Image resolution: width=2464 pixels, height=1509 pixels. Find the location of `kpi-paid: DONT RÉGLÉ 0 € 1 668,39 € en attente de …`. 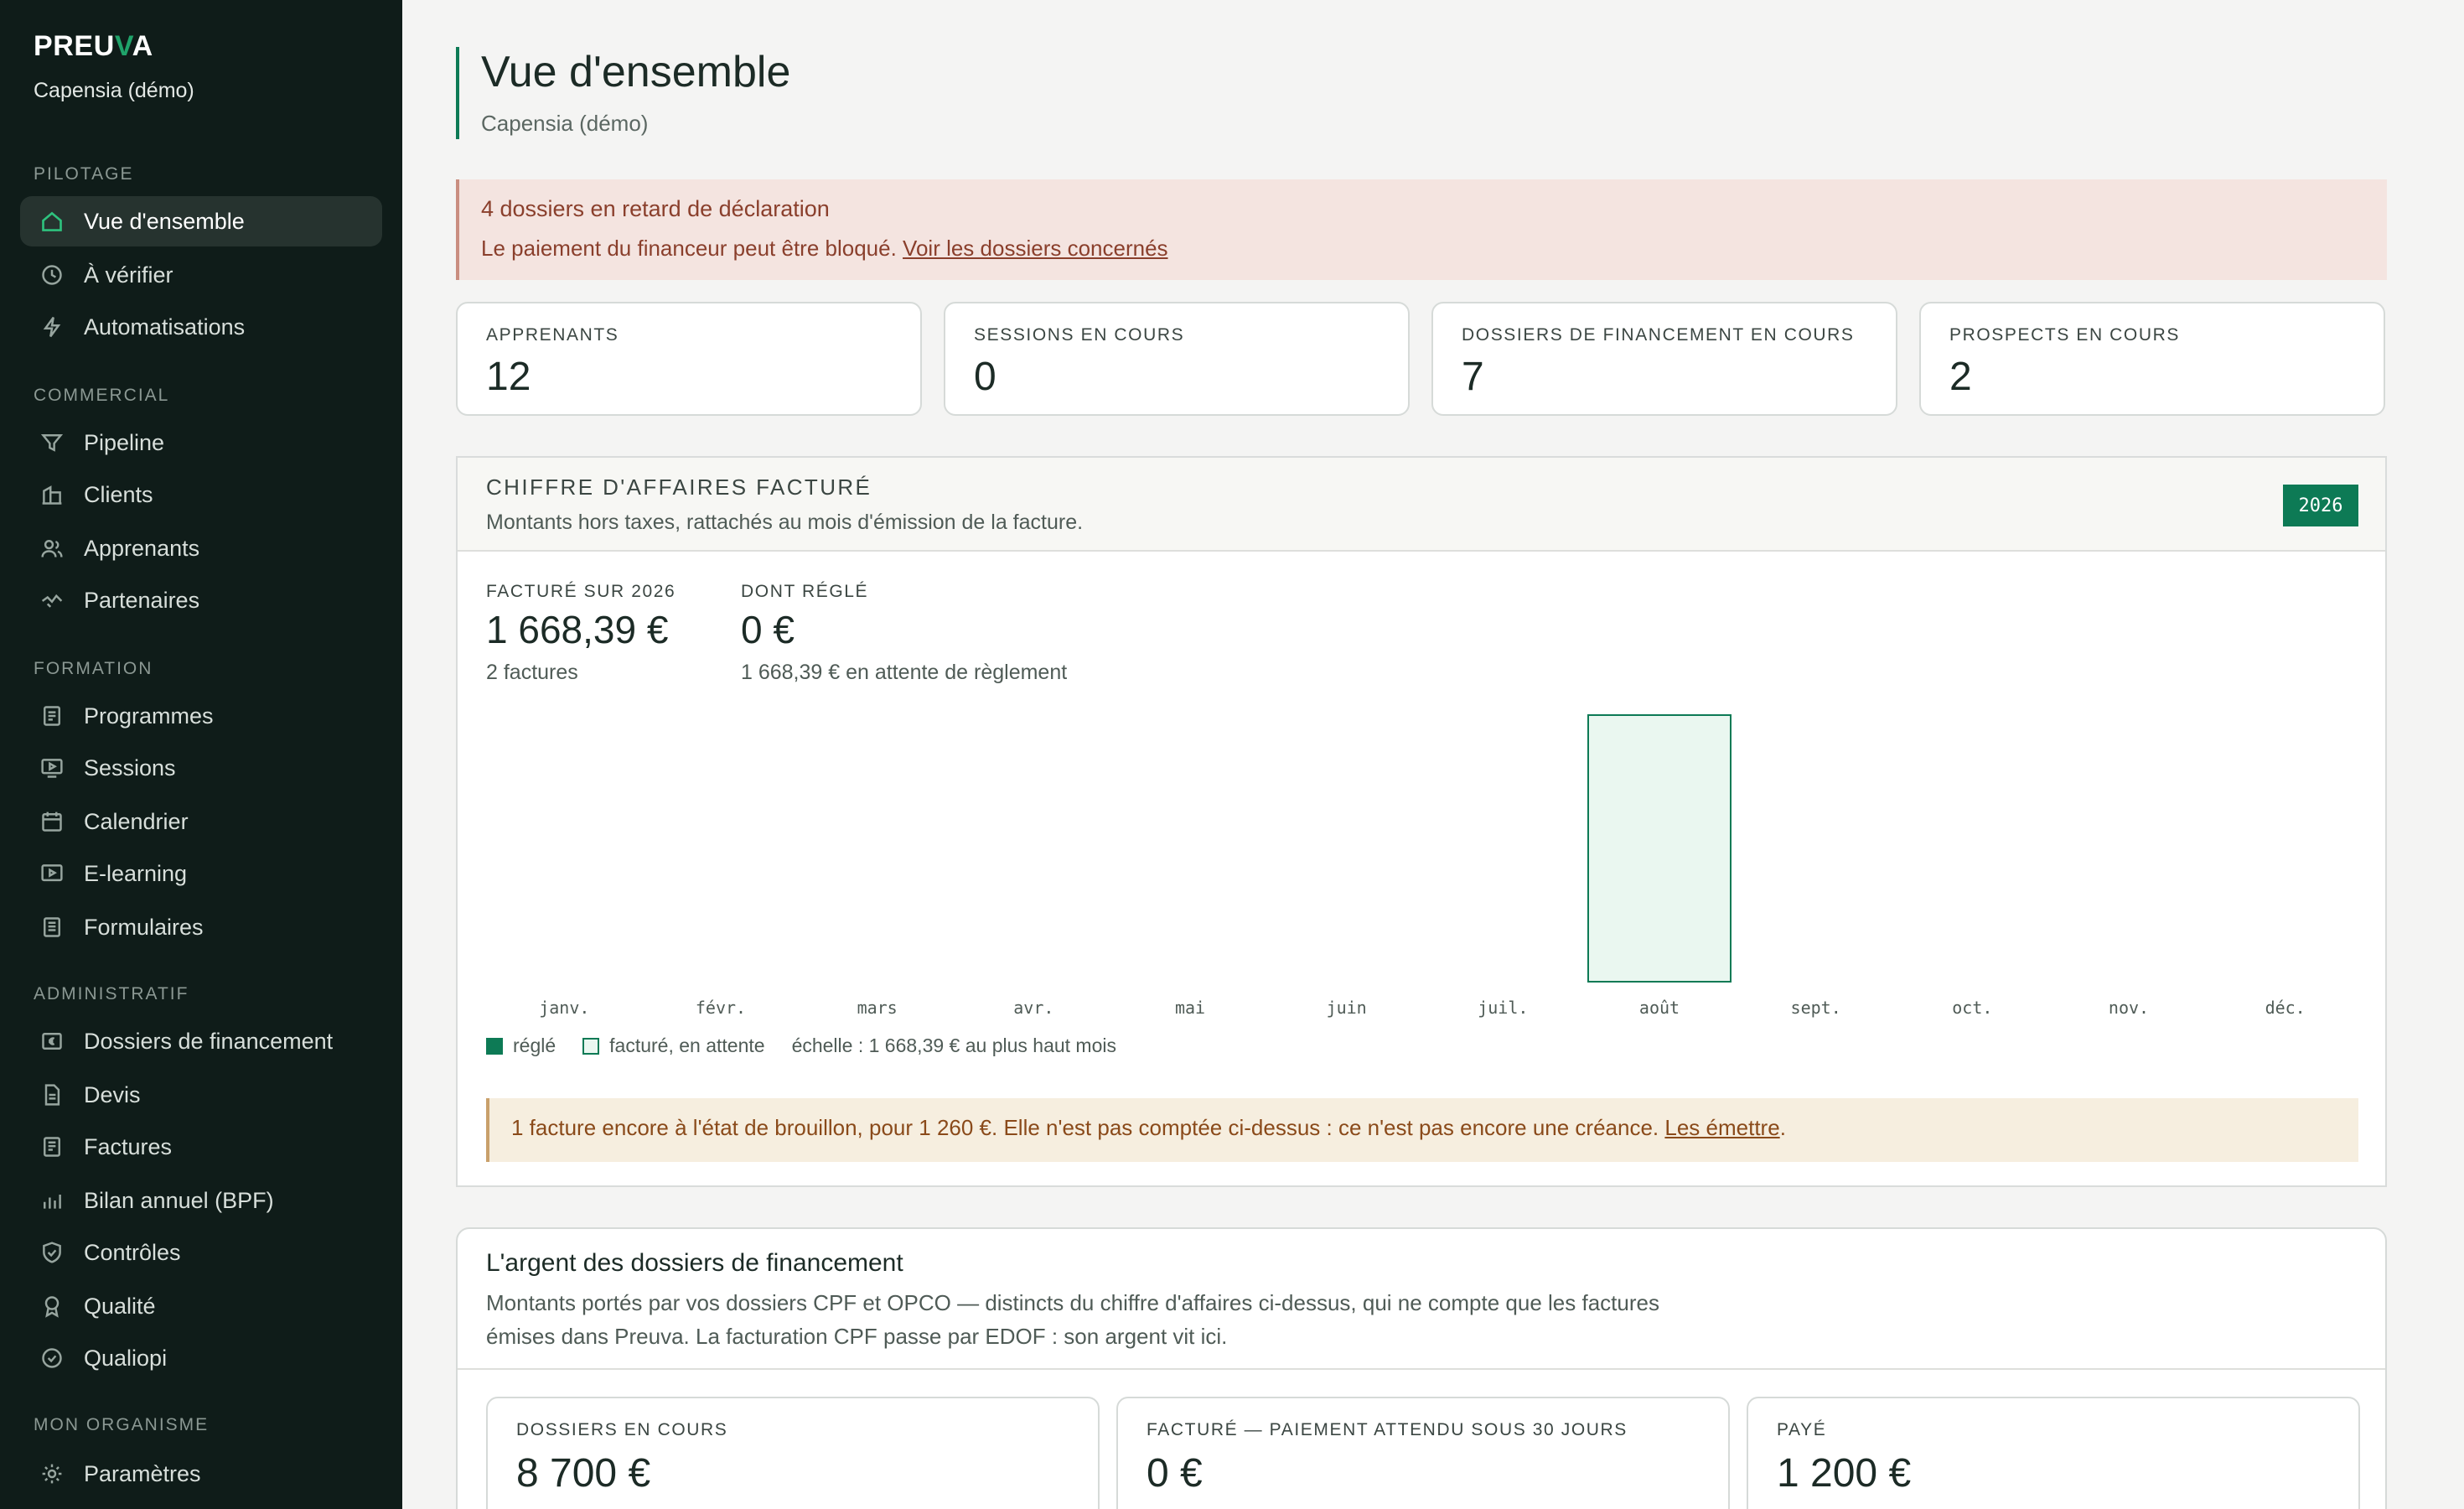

kpi-paid: DONT RÉGLÉ 0 € 1 668,39 € en attente de … is located at coordinates (904, 633).